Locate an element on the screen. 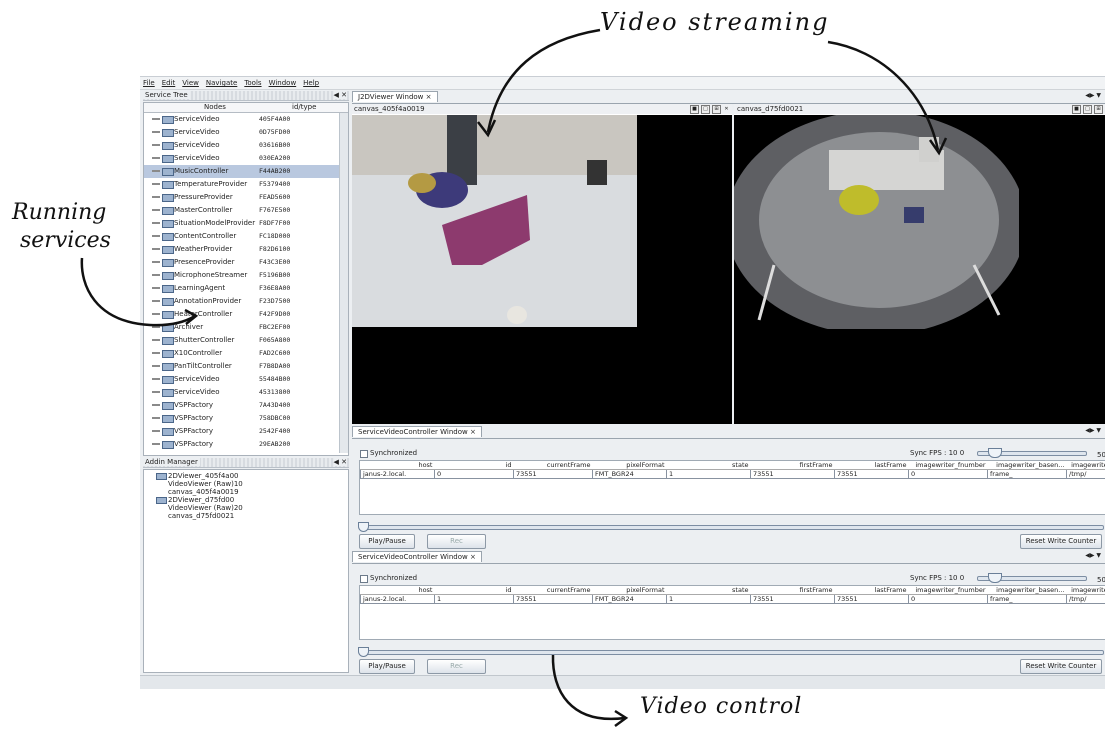 Image resolution: width=1105 pixels, height=736 pixels. addin-item: VideoViewer (Raw)20 is located at coordinates (205, 508).